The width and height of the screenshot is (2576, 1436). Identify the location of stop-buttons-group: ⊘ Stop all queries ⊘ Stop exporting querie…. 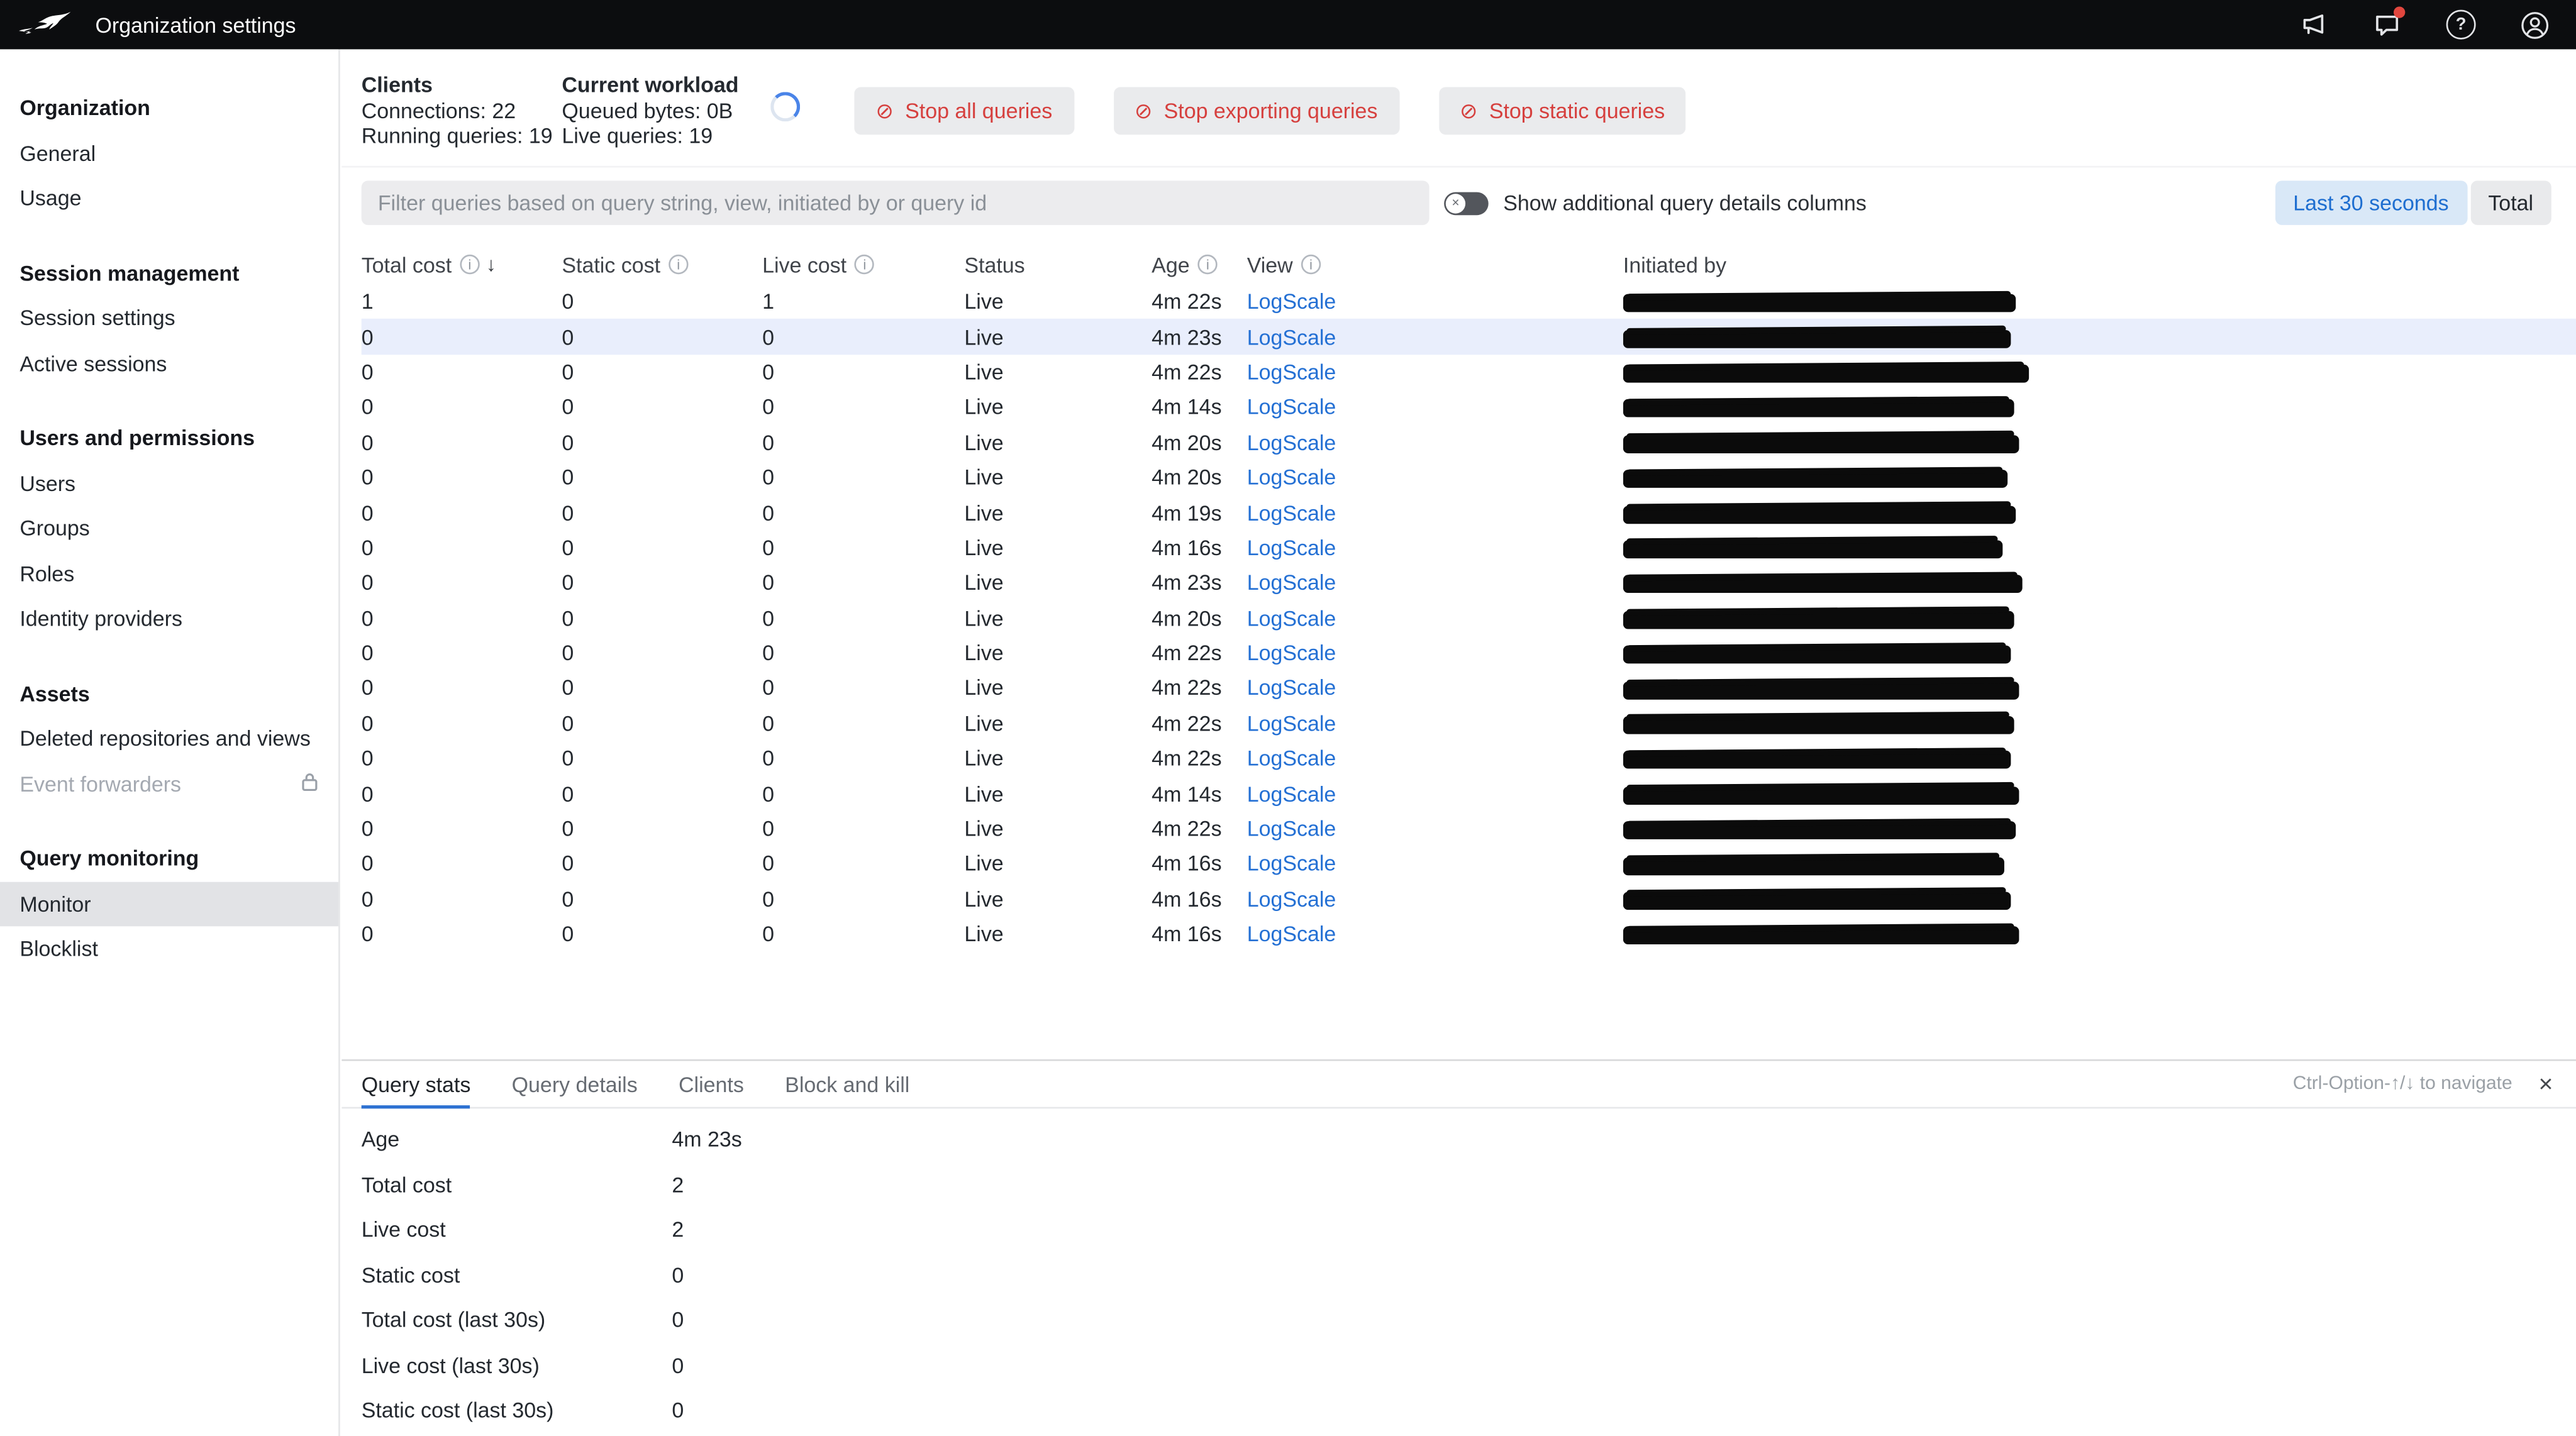
(1270, 111).